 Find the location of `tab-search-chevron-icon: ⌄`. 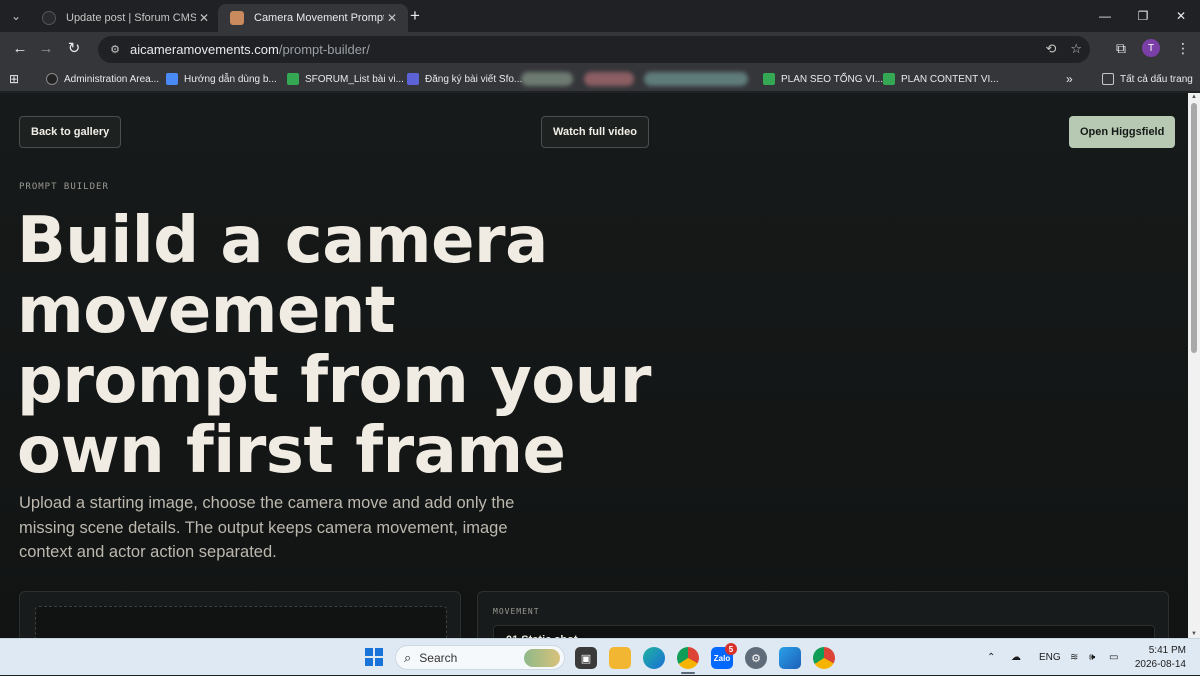

tab-search-chevron-icon: ⌄ is located at coordinates (16, 16).